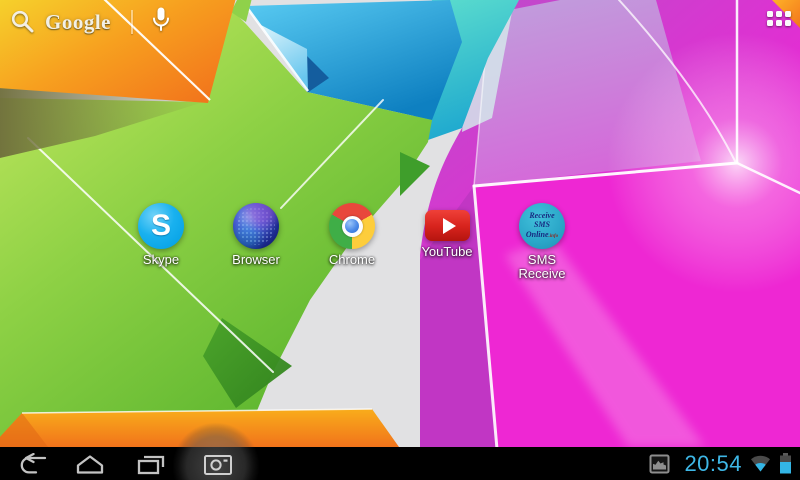 The width and height of the screenshot is (800, 480). I want to click on widget-divider, so click(132, 22).